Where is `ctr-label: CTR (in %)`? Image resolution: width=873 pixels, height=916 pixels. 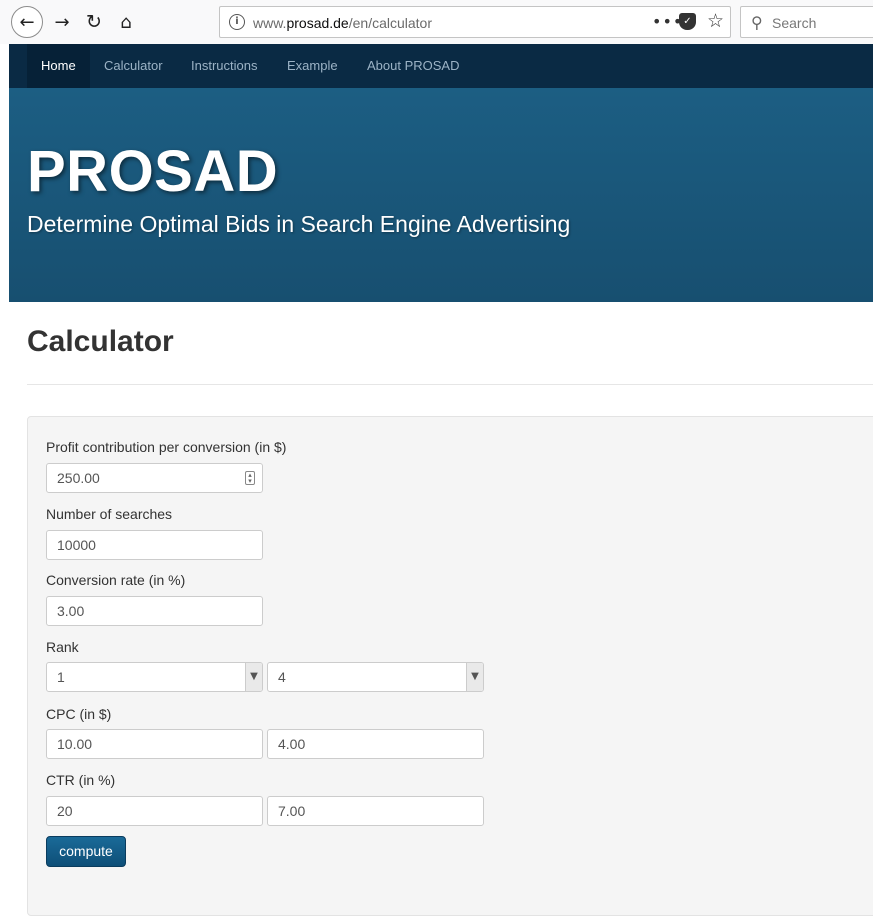
ctr-label: CTR (in %) is located at coordinates (81, 780).